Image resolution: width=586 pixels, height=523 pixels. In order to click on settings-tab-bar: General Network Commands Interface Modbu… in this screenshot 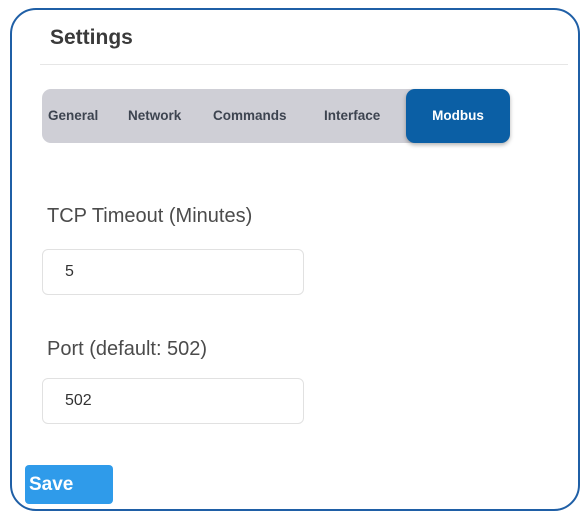, I will do `click(276, 116)`.